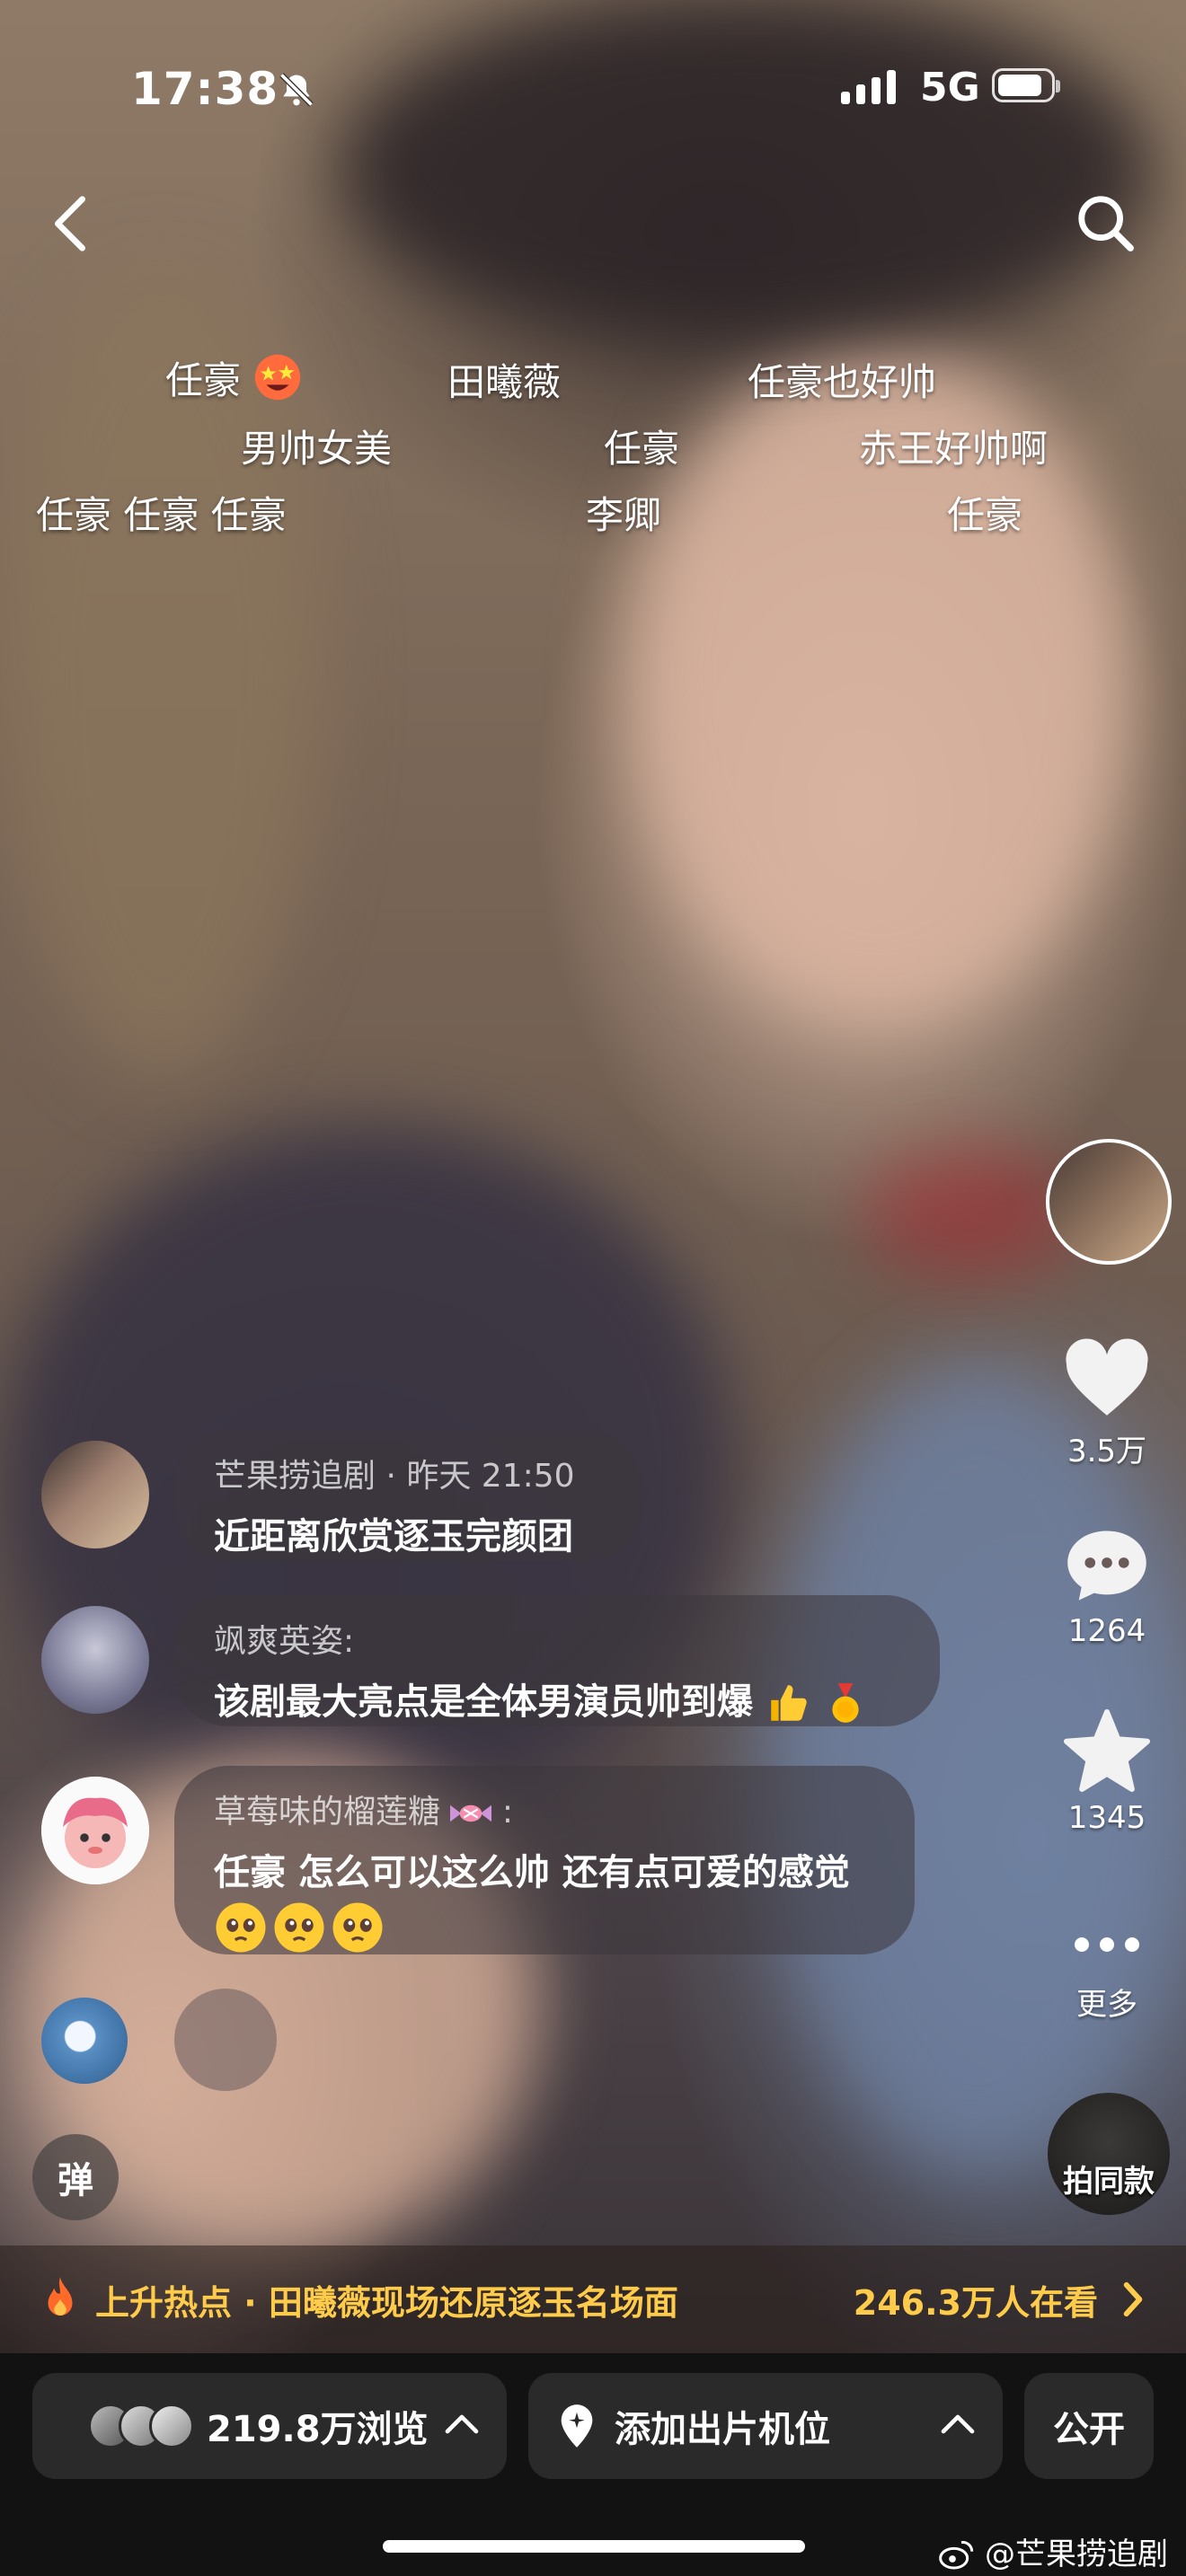 The height and width of the screenshot is (2576, 1186). Describe the element at coordinates (1107, 1451) in the screenshot. I see `like-count: 3.5万` at that location.